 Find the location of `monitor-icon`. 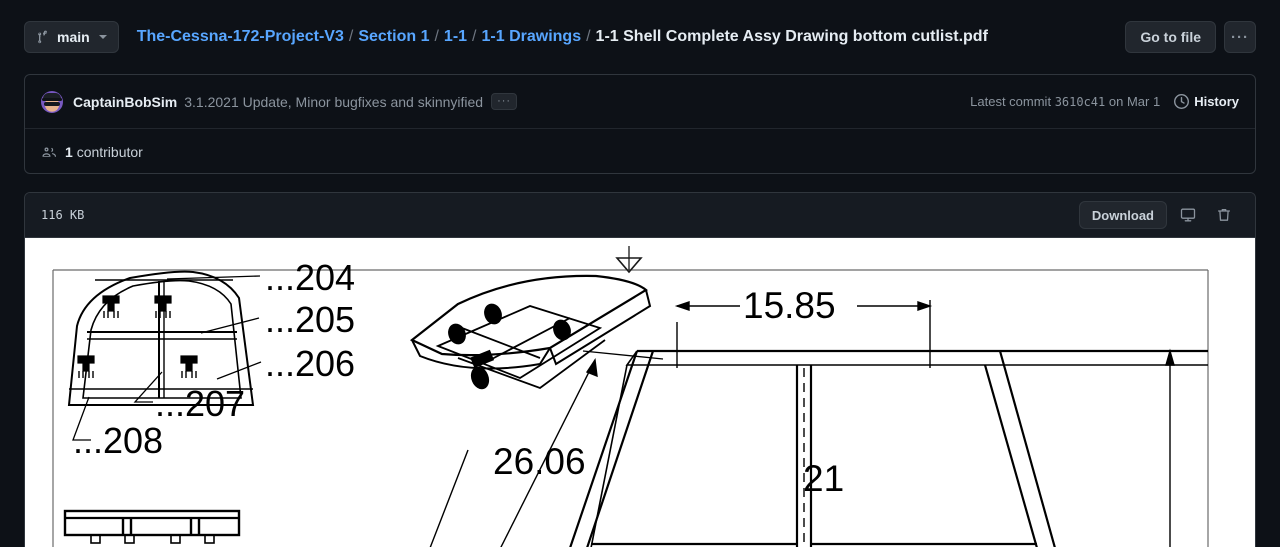

monitor-icon is located at coordinates (1188, 215).